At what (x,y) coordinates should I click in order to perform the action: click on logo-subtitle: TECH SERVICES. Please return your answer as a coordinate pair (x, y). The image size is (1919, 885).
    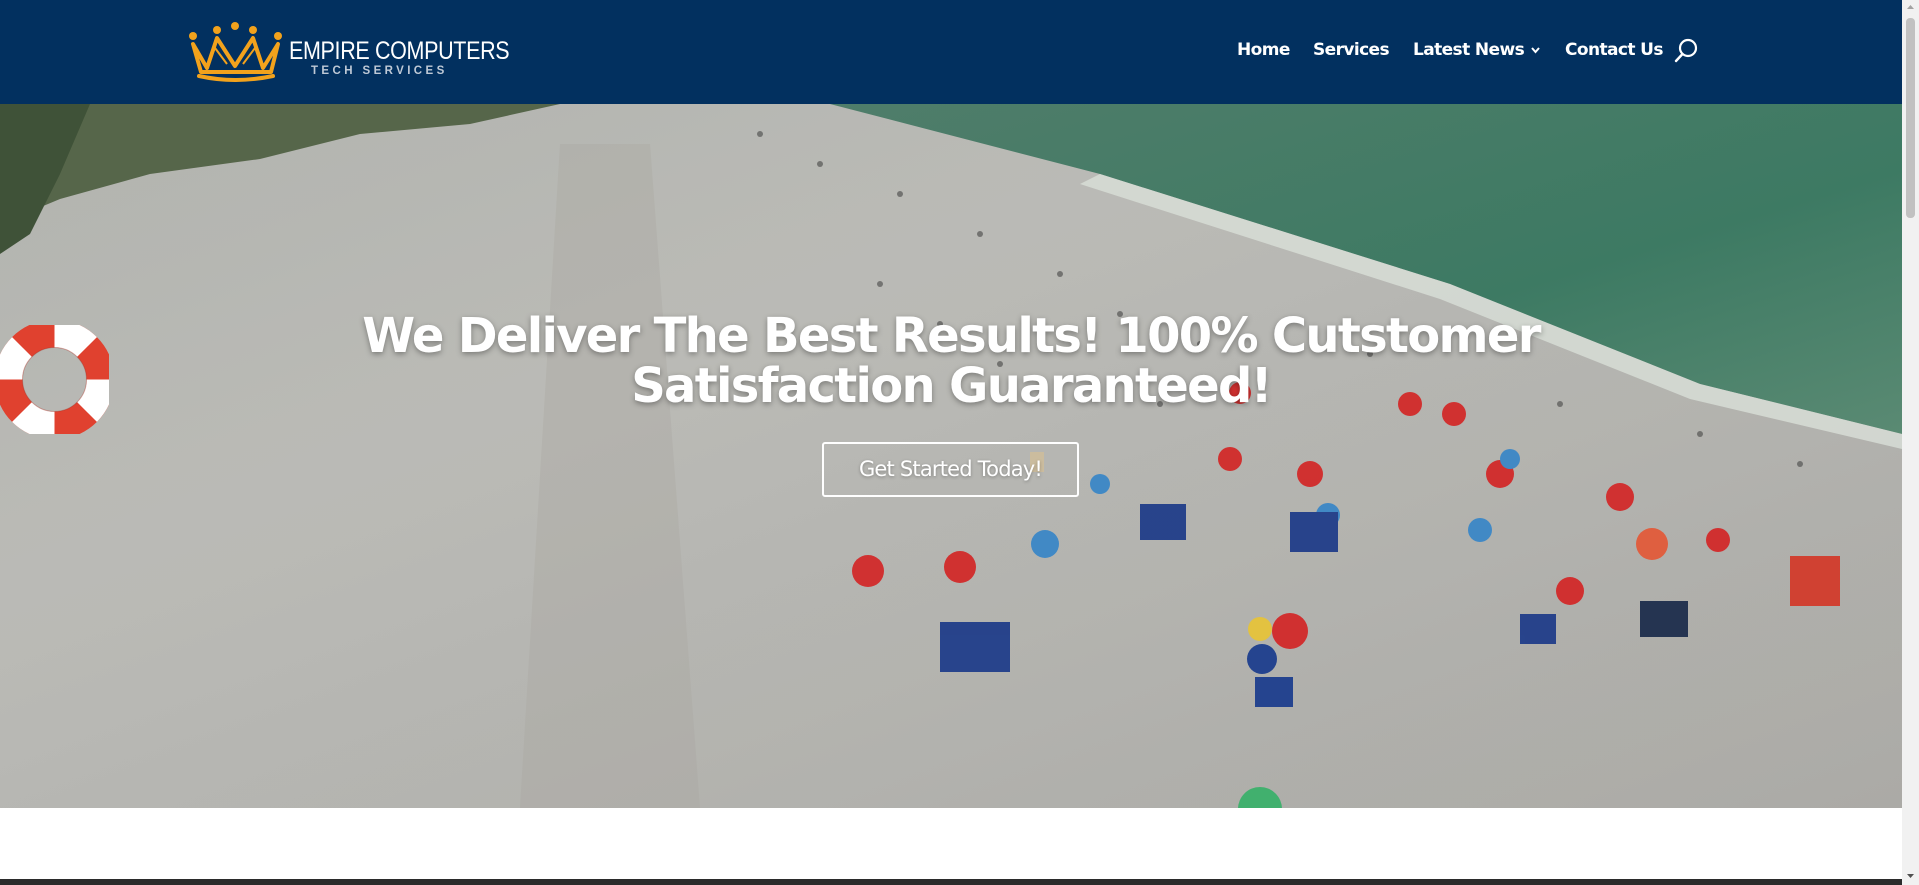
    Looking at the image, I should click on (379, 71).